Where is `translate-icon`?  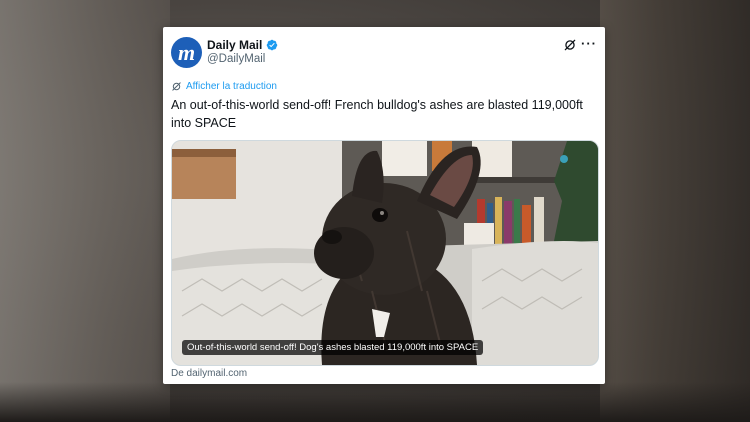 translate-icon is located at coordinates (176, 86).